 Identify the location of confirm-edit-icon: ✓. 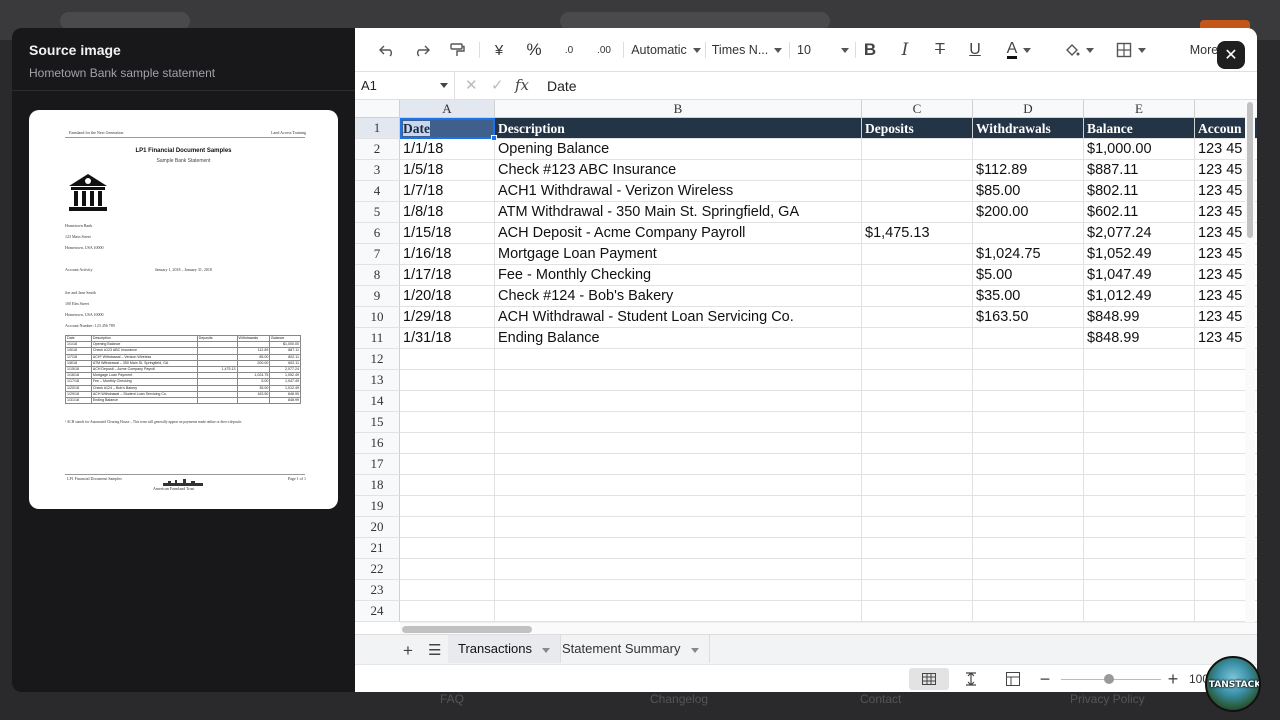
(497, 85).